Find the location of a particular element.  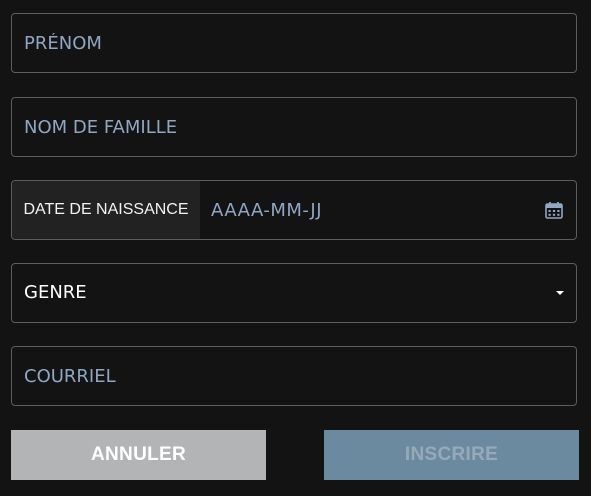

prenom-field-wrapper is located at coordinates (294, 43).